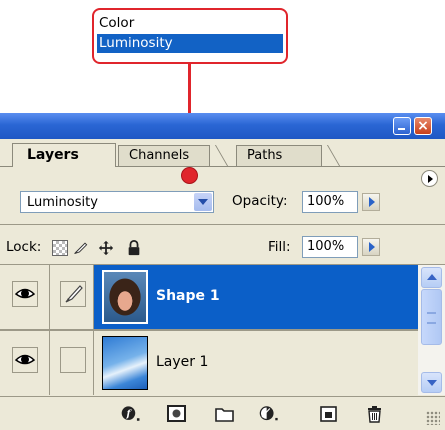 The height and width of the screenshot is (430, 445). What do you see at coordinates (203, 202) in the screenshot?
I see `chevron-down-icon` at bounding box center [203, 202].